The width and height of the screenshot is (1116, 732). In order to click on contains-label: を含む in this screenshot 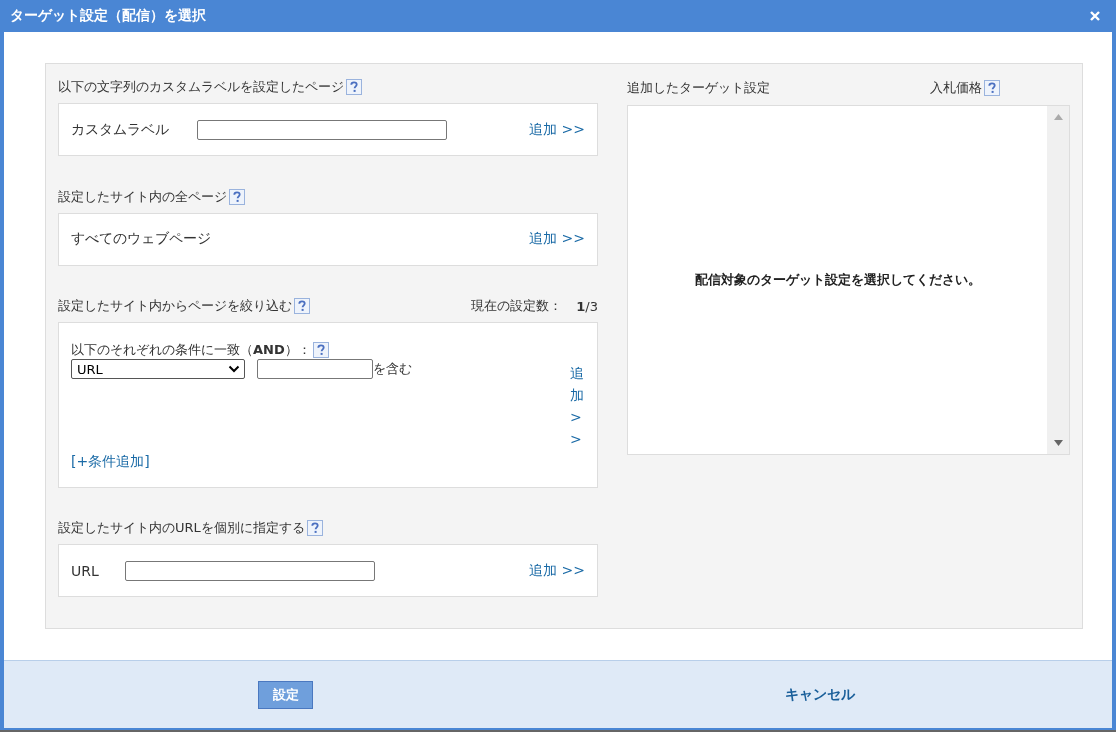, I will do `click(392, 369)`.